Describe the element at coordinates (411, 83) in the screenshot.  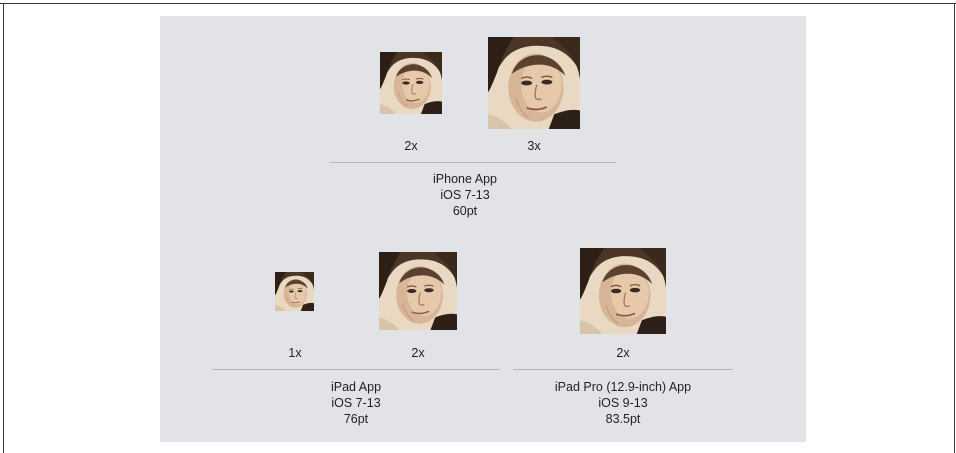
I see `iphone-2x-portrait-icon` at that location.